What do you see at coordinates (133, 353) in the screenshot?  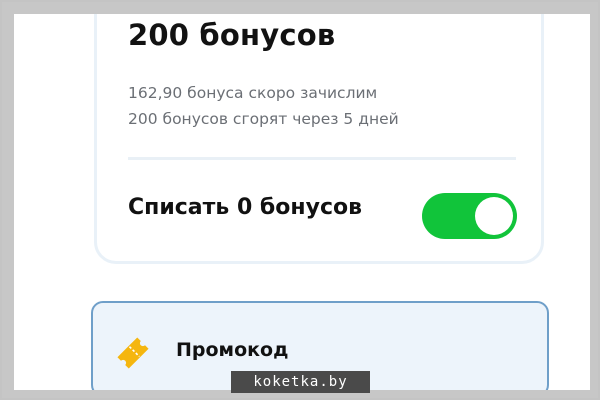 I see `ticket-icon` at bounding box center [133, 353].